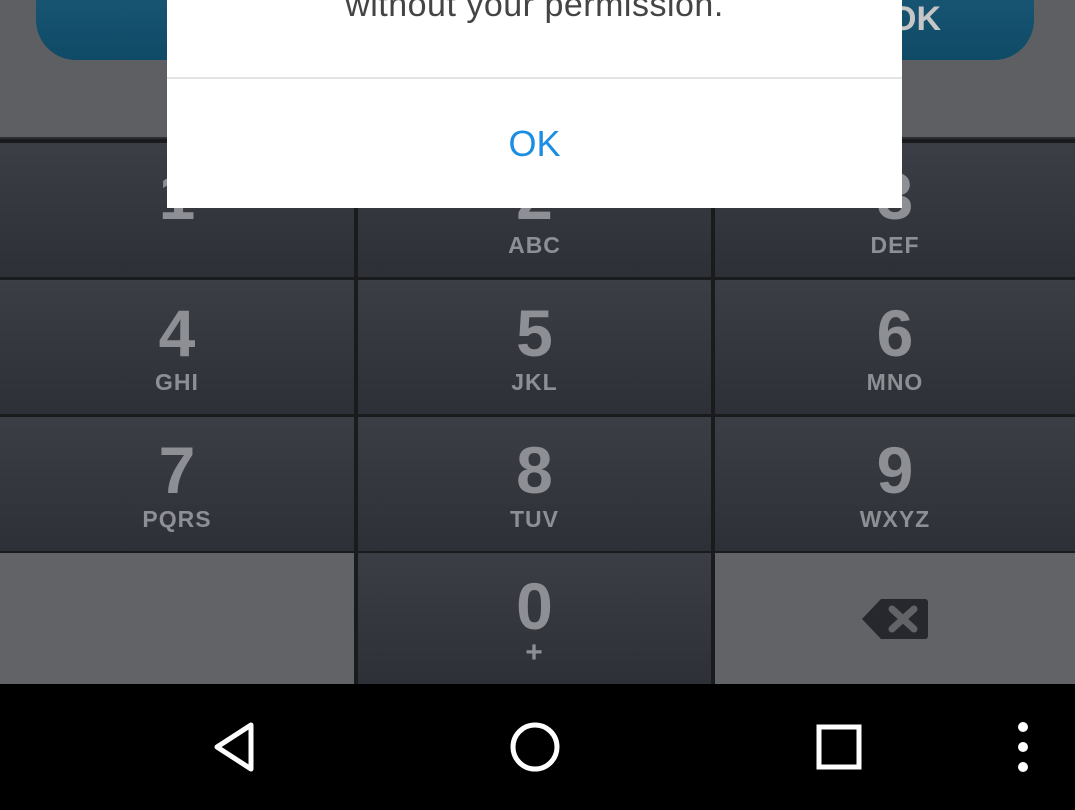  I want to click on key-blank, so click(177, 619).